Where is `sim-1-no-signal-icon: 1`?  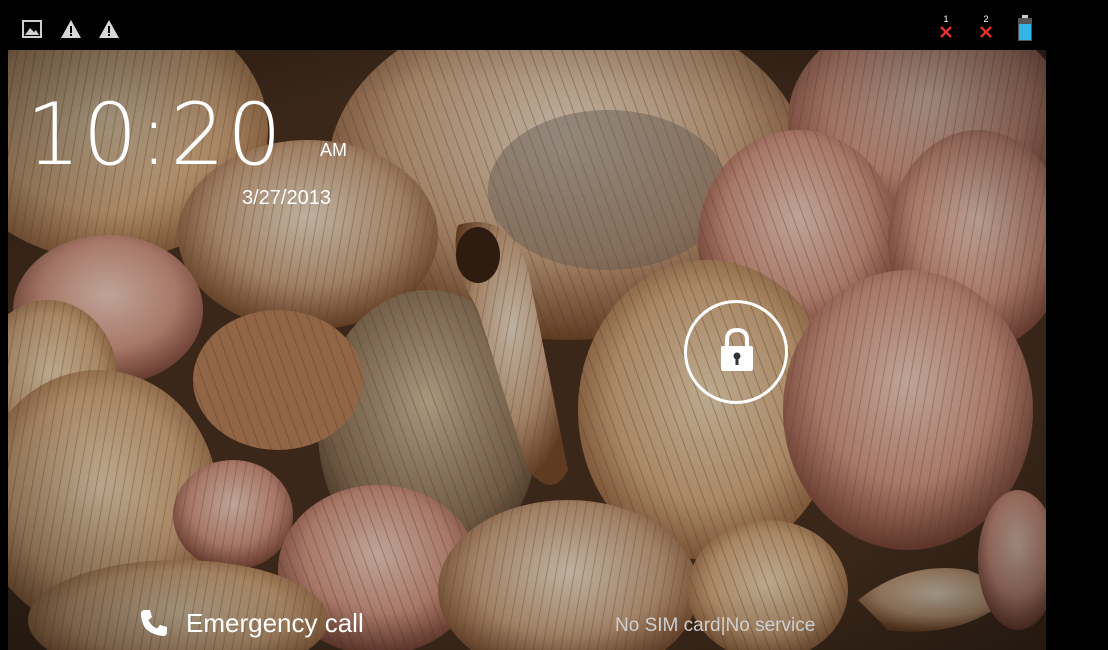 sim-1-no-signal-icon: 1 is located at coordinates (946, 29).